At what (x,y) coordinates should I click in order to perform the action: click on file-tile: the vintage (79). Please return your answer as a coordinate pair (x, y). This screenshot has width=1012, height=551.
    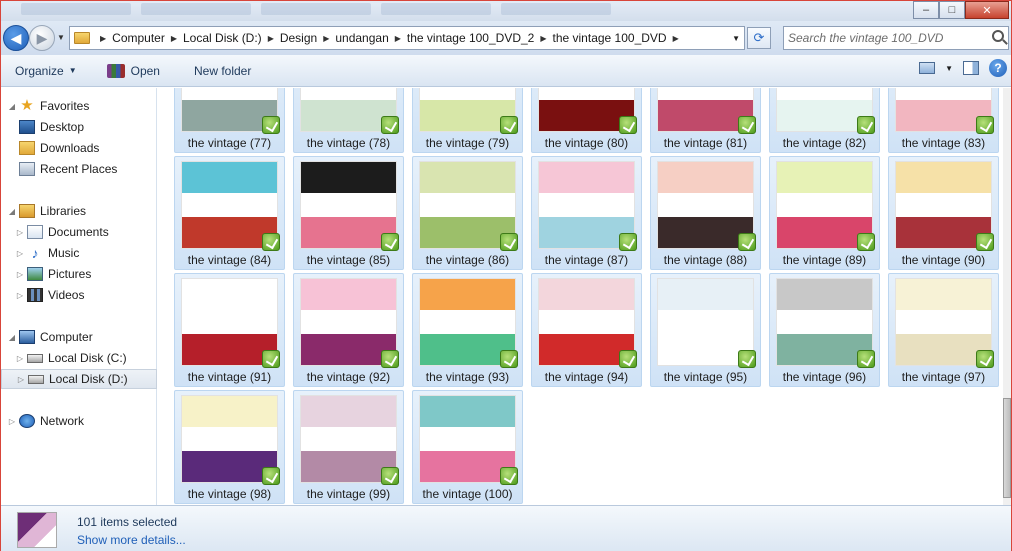
    Looking at the image, I should click on (467, 120).